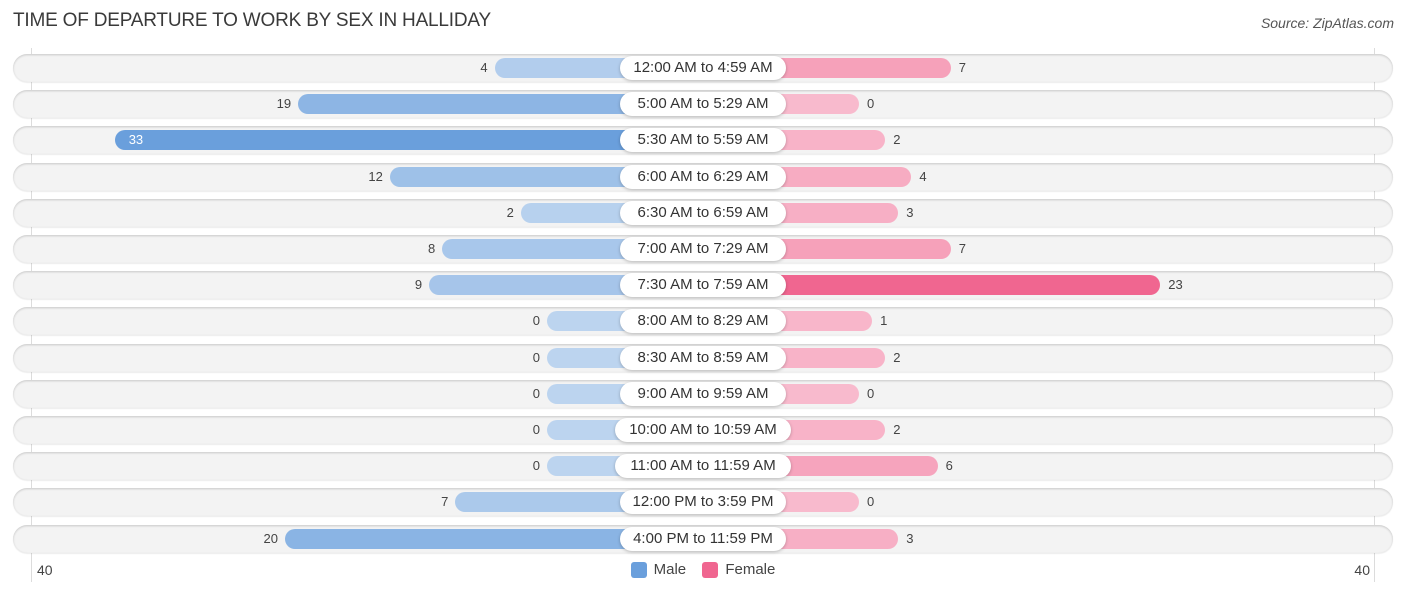 The height and width of the screenshot is (594, 1406). Describe the element at coordinates (710, 569) in the screenshot. I see `legend-swatch-female` at that location.